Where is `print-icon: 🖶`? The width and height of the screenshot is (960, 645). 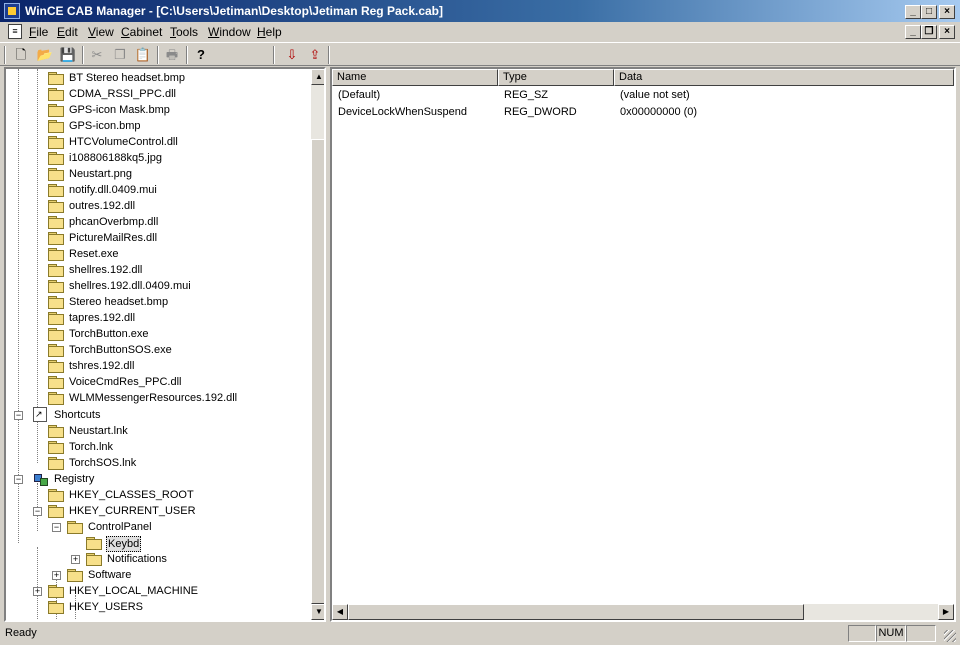
print-icon: 🖶 is located at coordinates (172, 54).